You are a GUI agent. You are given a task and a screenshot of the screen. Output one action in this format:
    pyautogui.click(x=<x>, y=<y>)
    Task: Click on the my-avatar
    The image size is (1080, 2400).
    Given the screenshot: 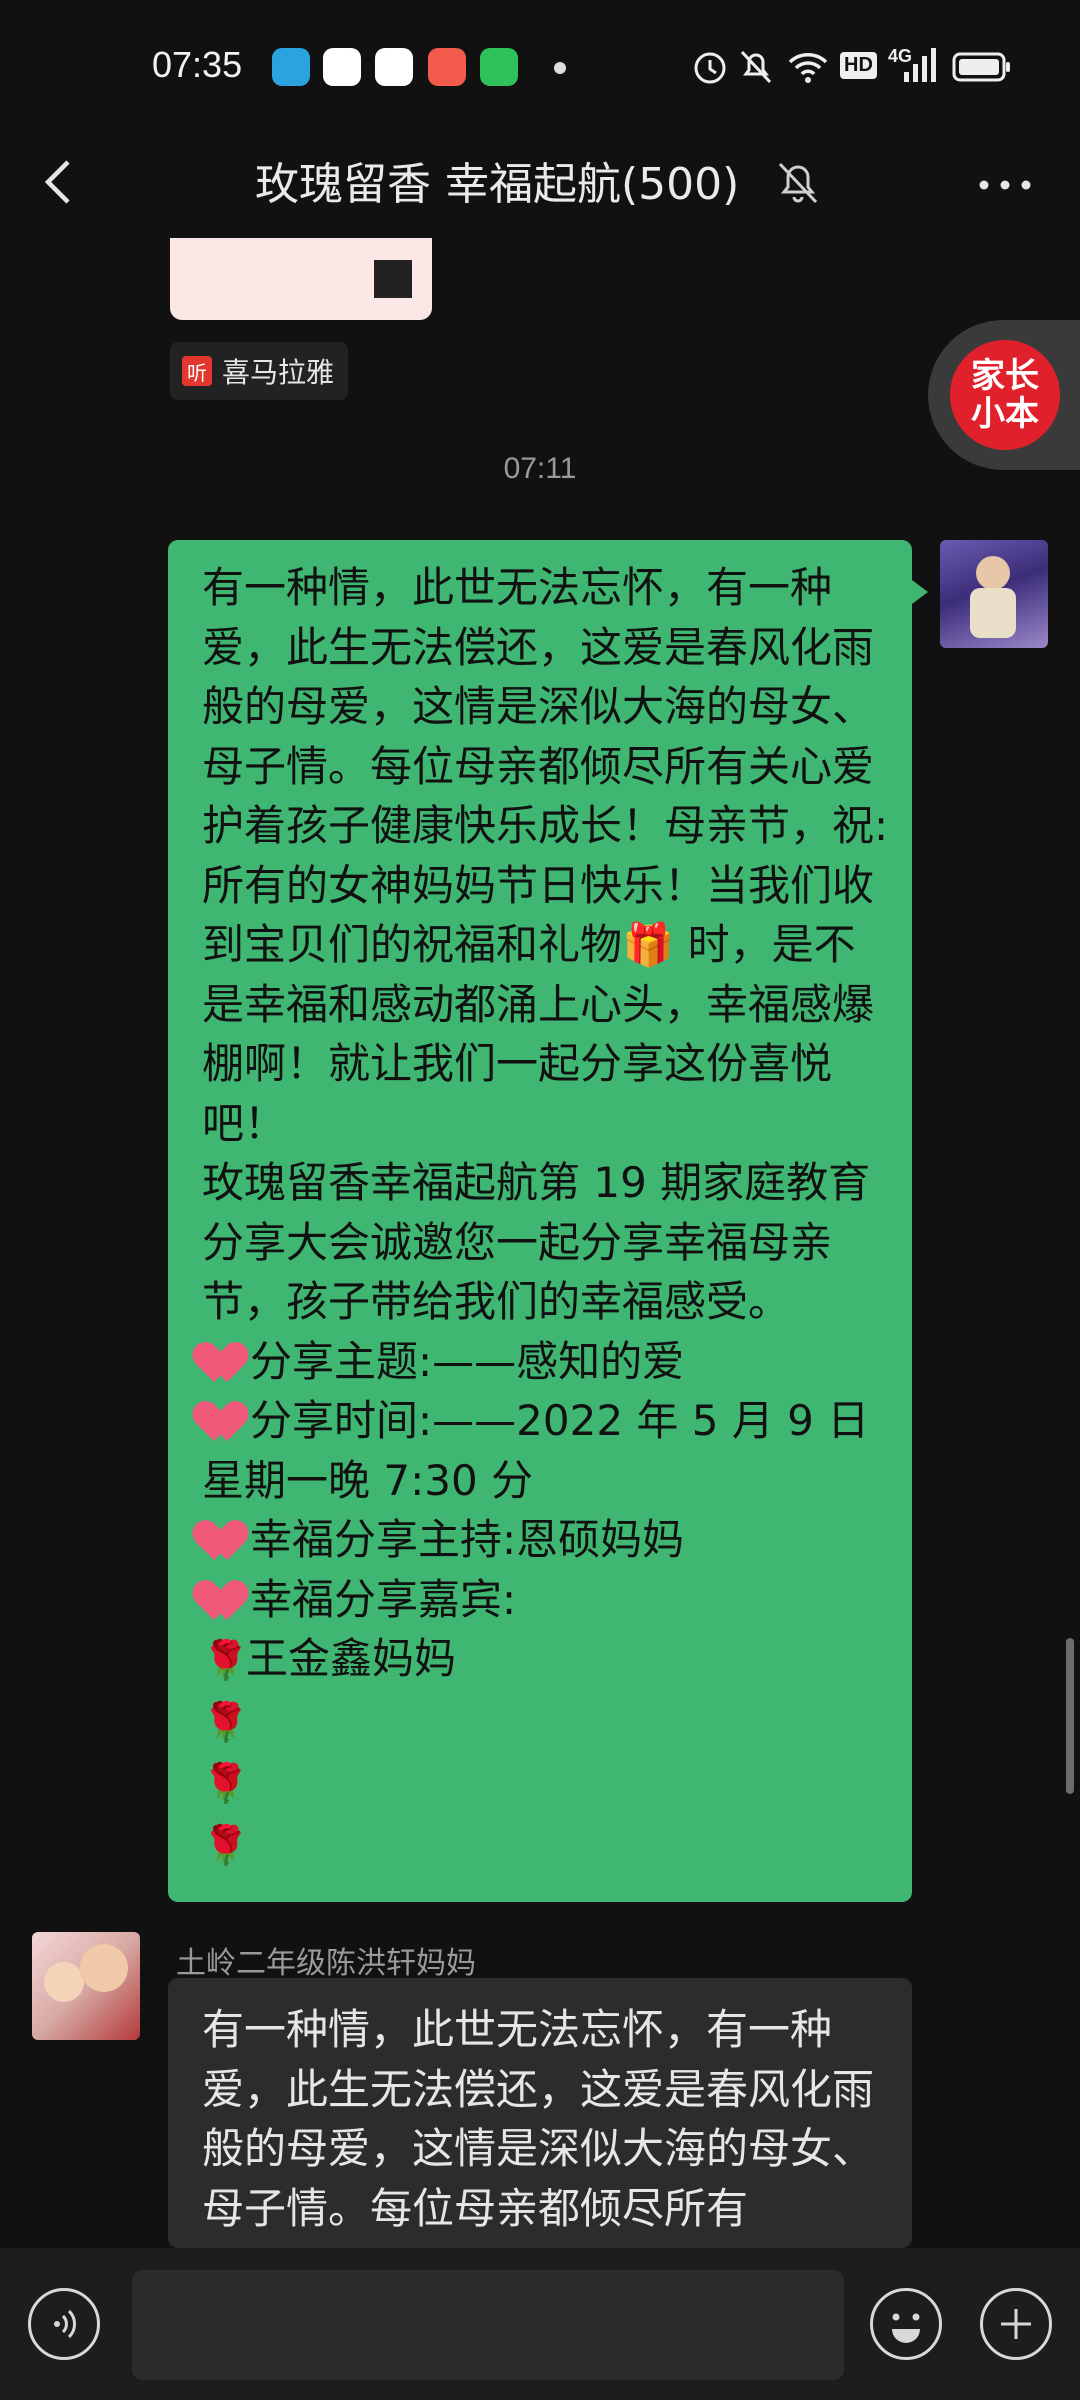 What is the action you would take?
    pyautogui.click(x=994, y=594)
    